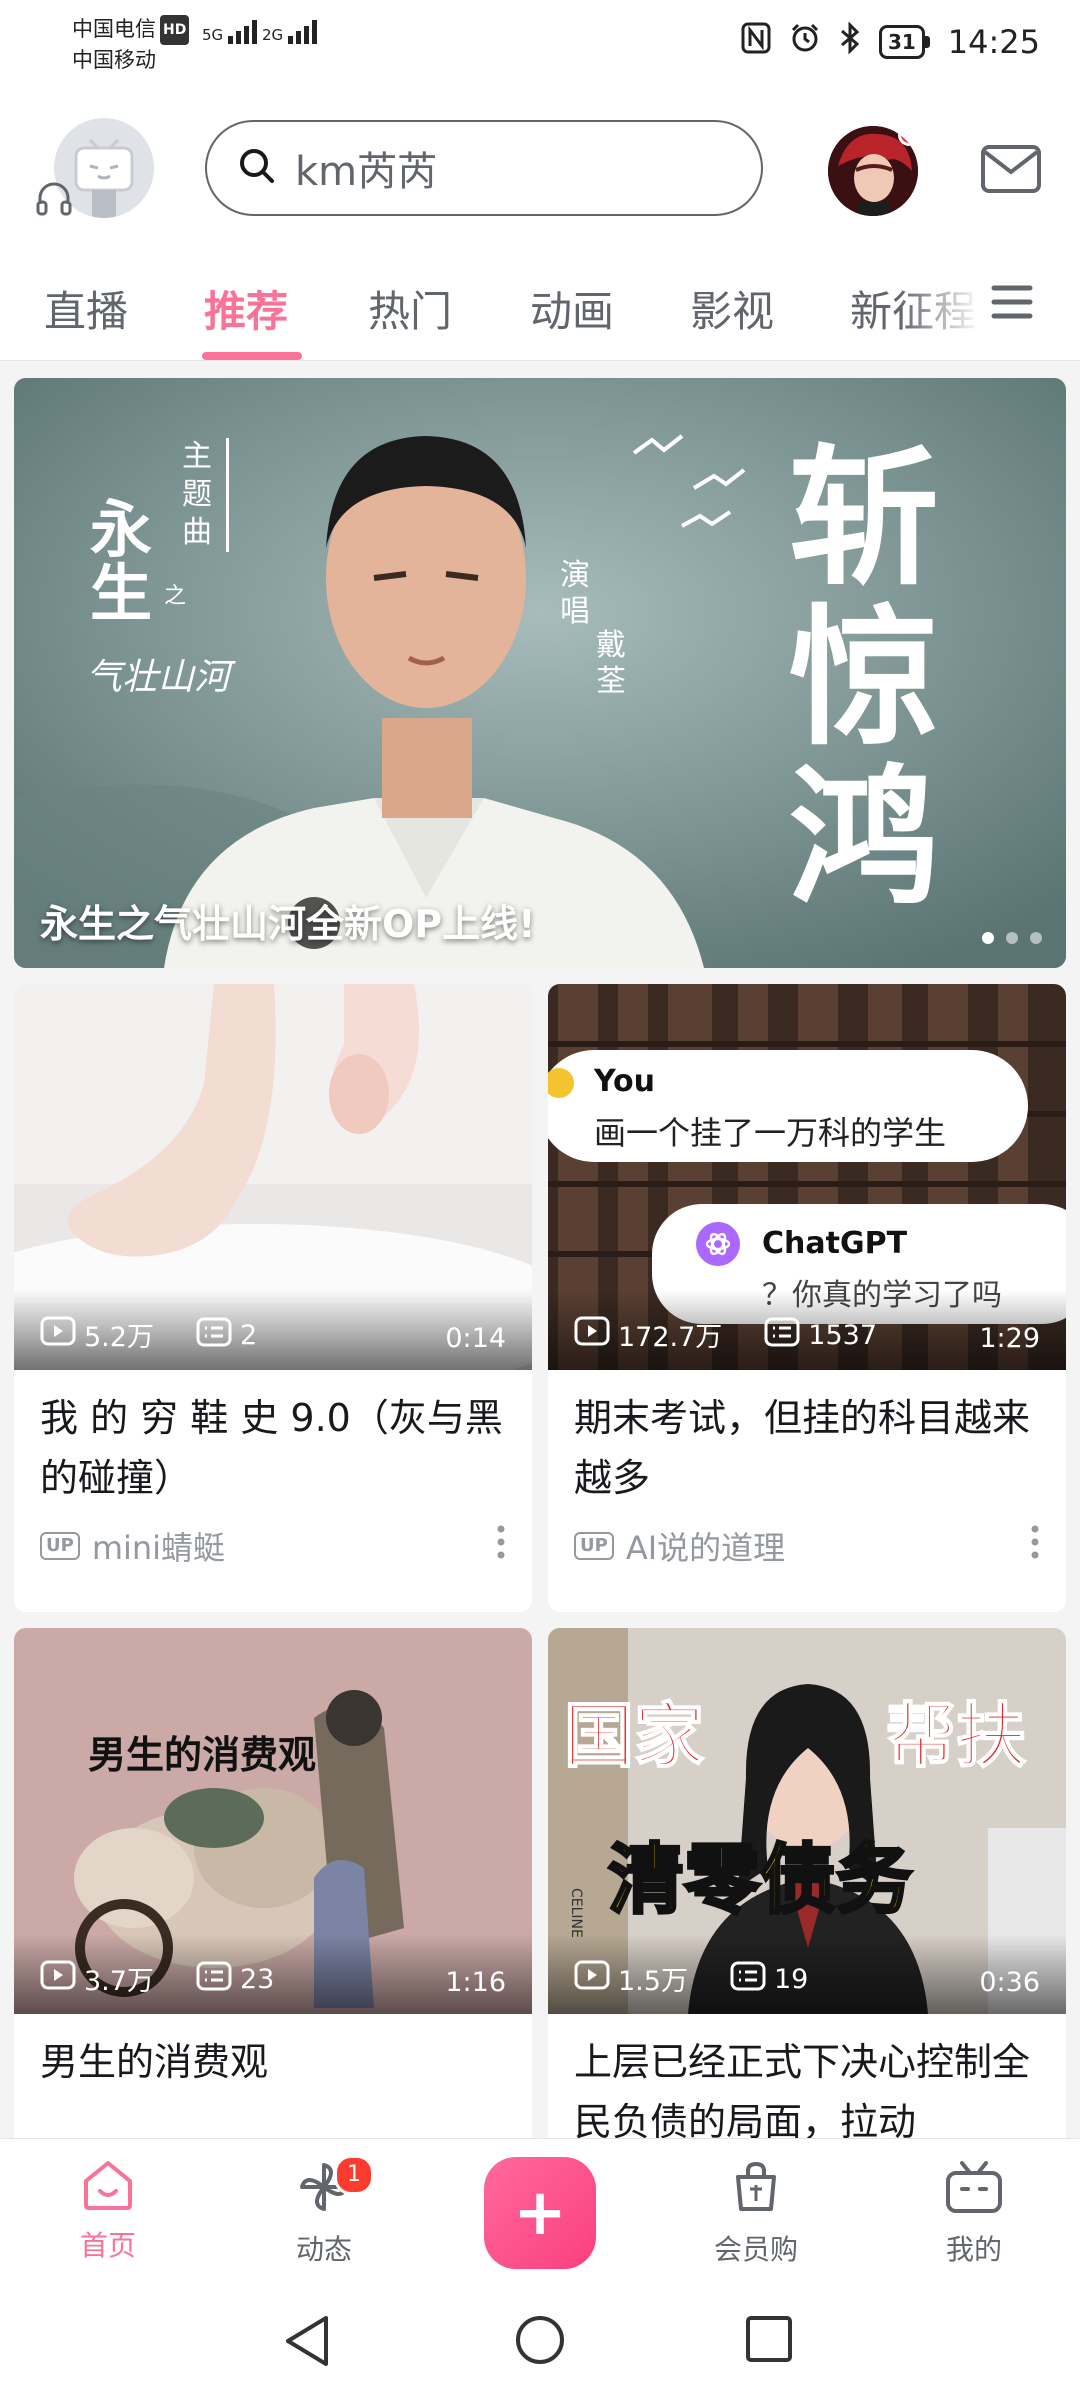 This screenshot has height=2400, width=1080. I want to click on thumbnail-caption: 男生的消费观, so click(202, 1755).